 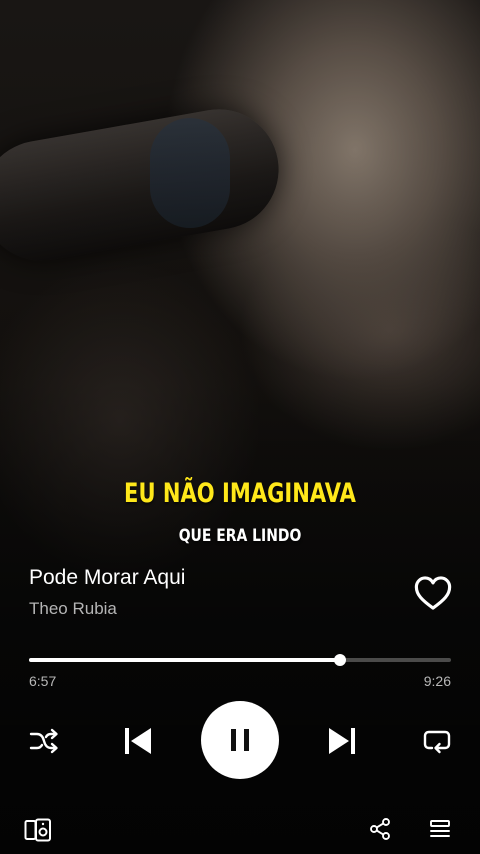 I want to click on connect-device-button, so click(x=38, y=830).